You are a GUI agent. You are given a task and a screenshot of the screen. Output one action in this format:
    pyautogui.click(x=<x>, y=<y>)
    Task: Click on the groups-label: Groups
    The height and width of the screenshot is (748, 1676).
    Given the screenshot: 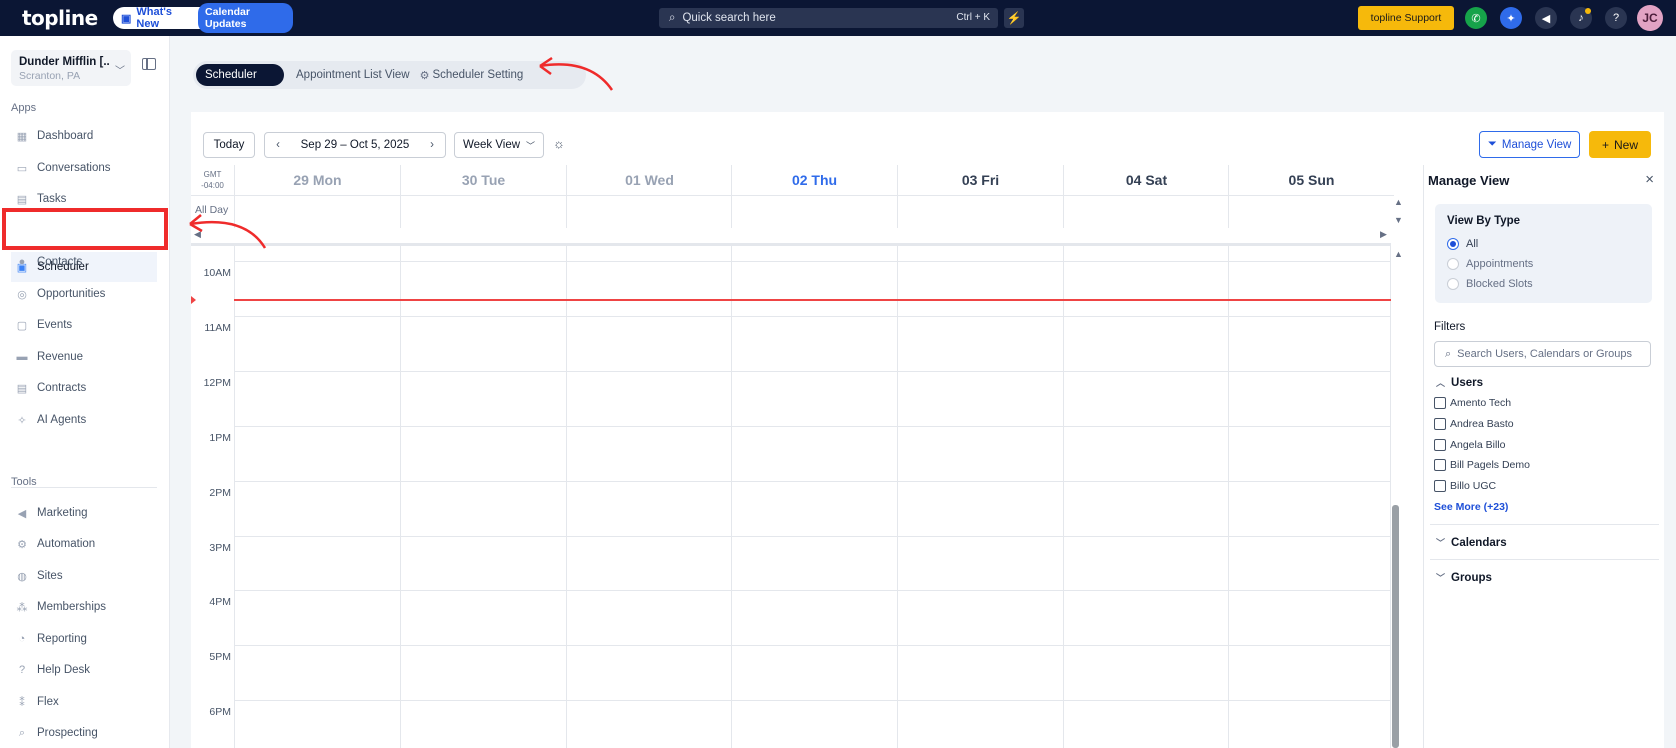 What is the action you would take?
    pyautogui.click(x=1471, y=577)
    